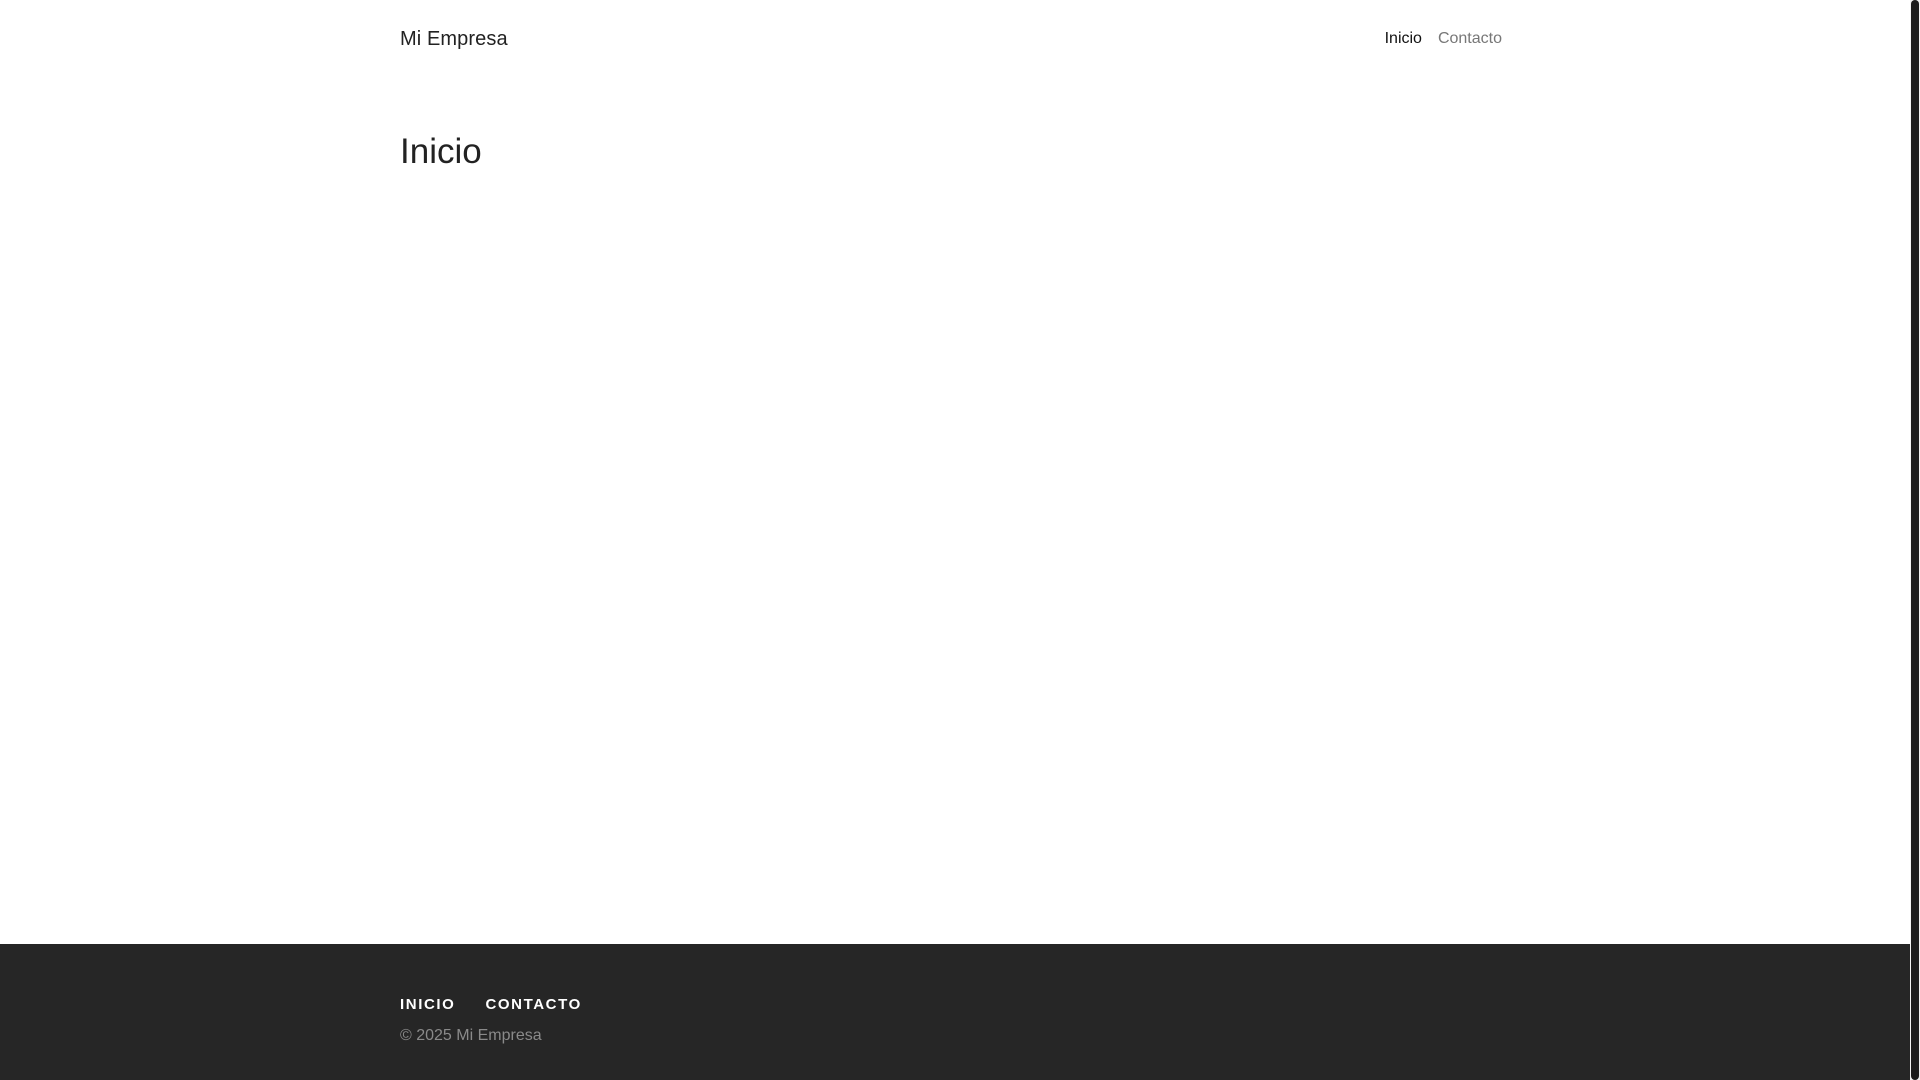  I want to click on vertical-scrollbar, so click(1915, 540).